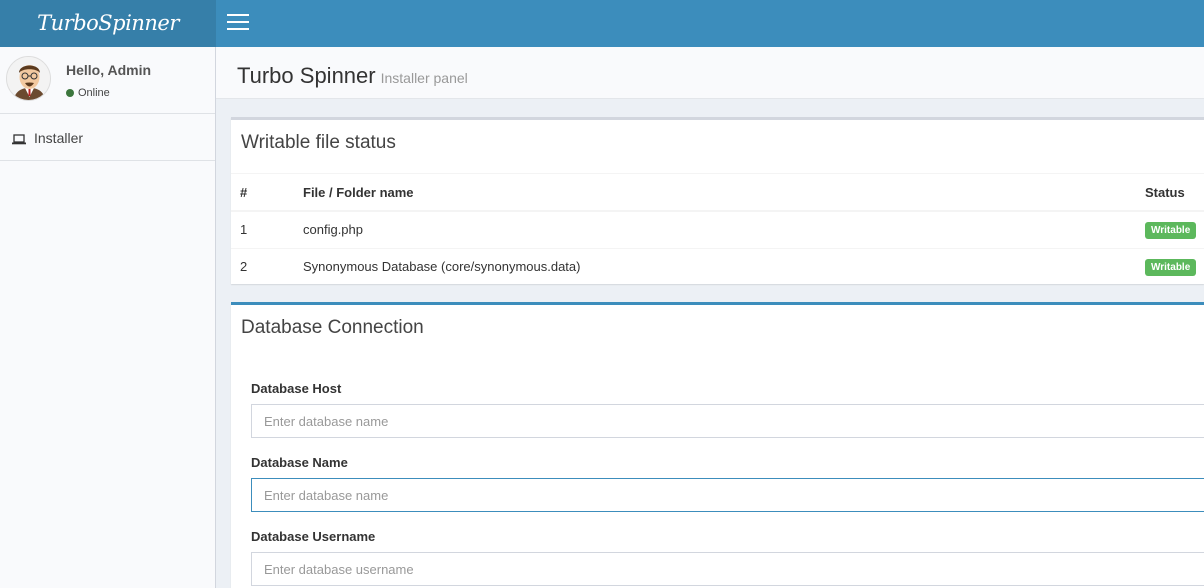 The width and height of the screenshot is (1204, 588). What do you see at coordinates (28, 78) in the screenshot?
I see `avatar` at bounding box center [28, 78].